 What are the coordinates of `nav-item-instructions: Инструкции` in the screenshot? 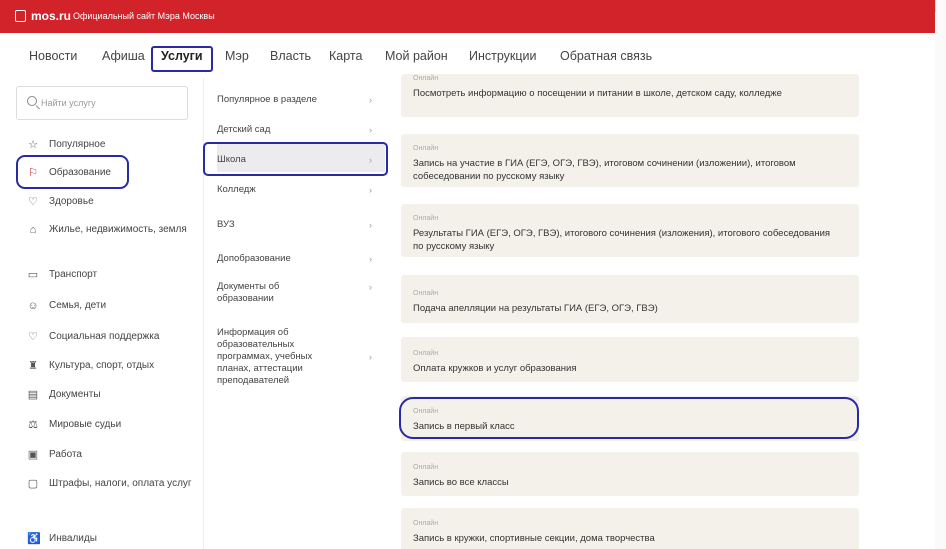 It's located at (503, 56).